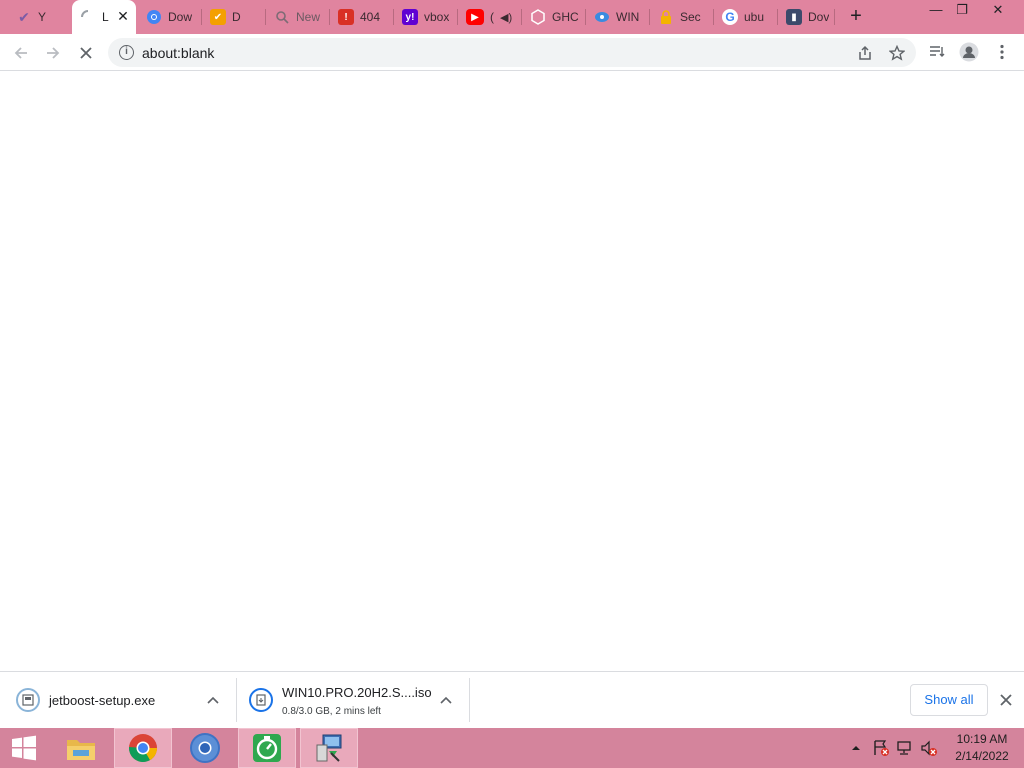  I want to click on tab-5: ! 404, so click(361, 17).